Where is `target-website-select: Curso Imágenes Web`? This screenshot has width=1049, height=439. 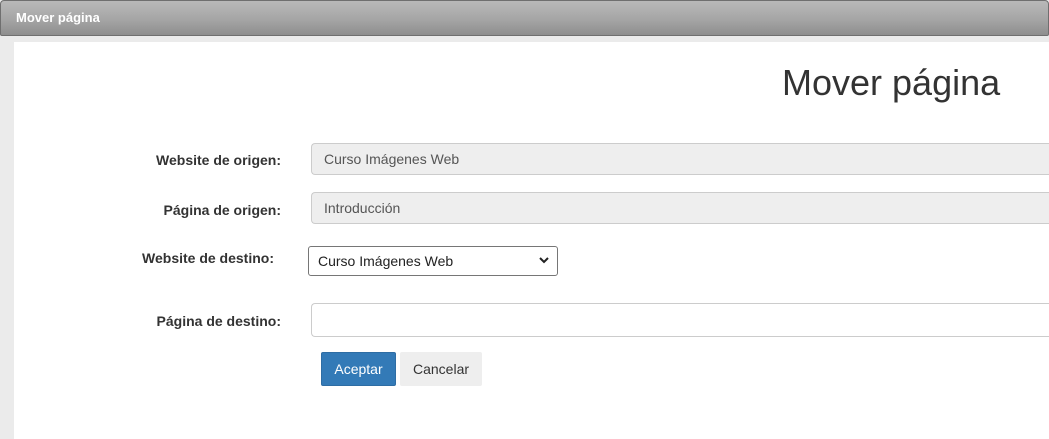
target-website-select: Curso Imágenes Web is located at coordinates (433, 261).